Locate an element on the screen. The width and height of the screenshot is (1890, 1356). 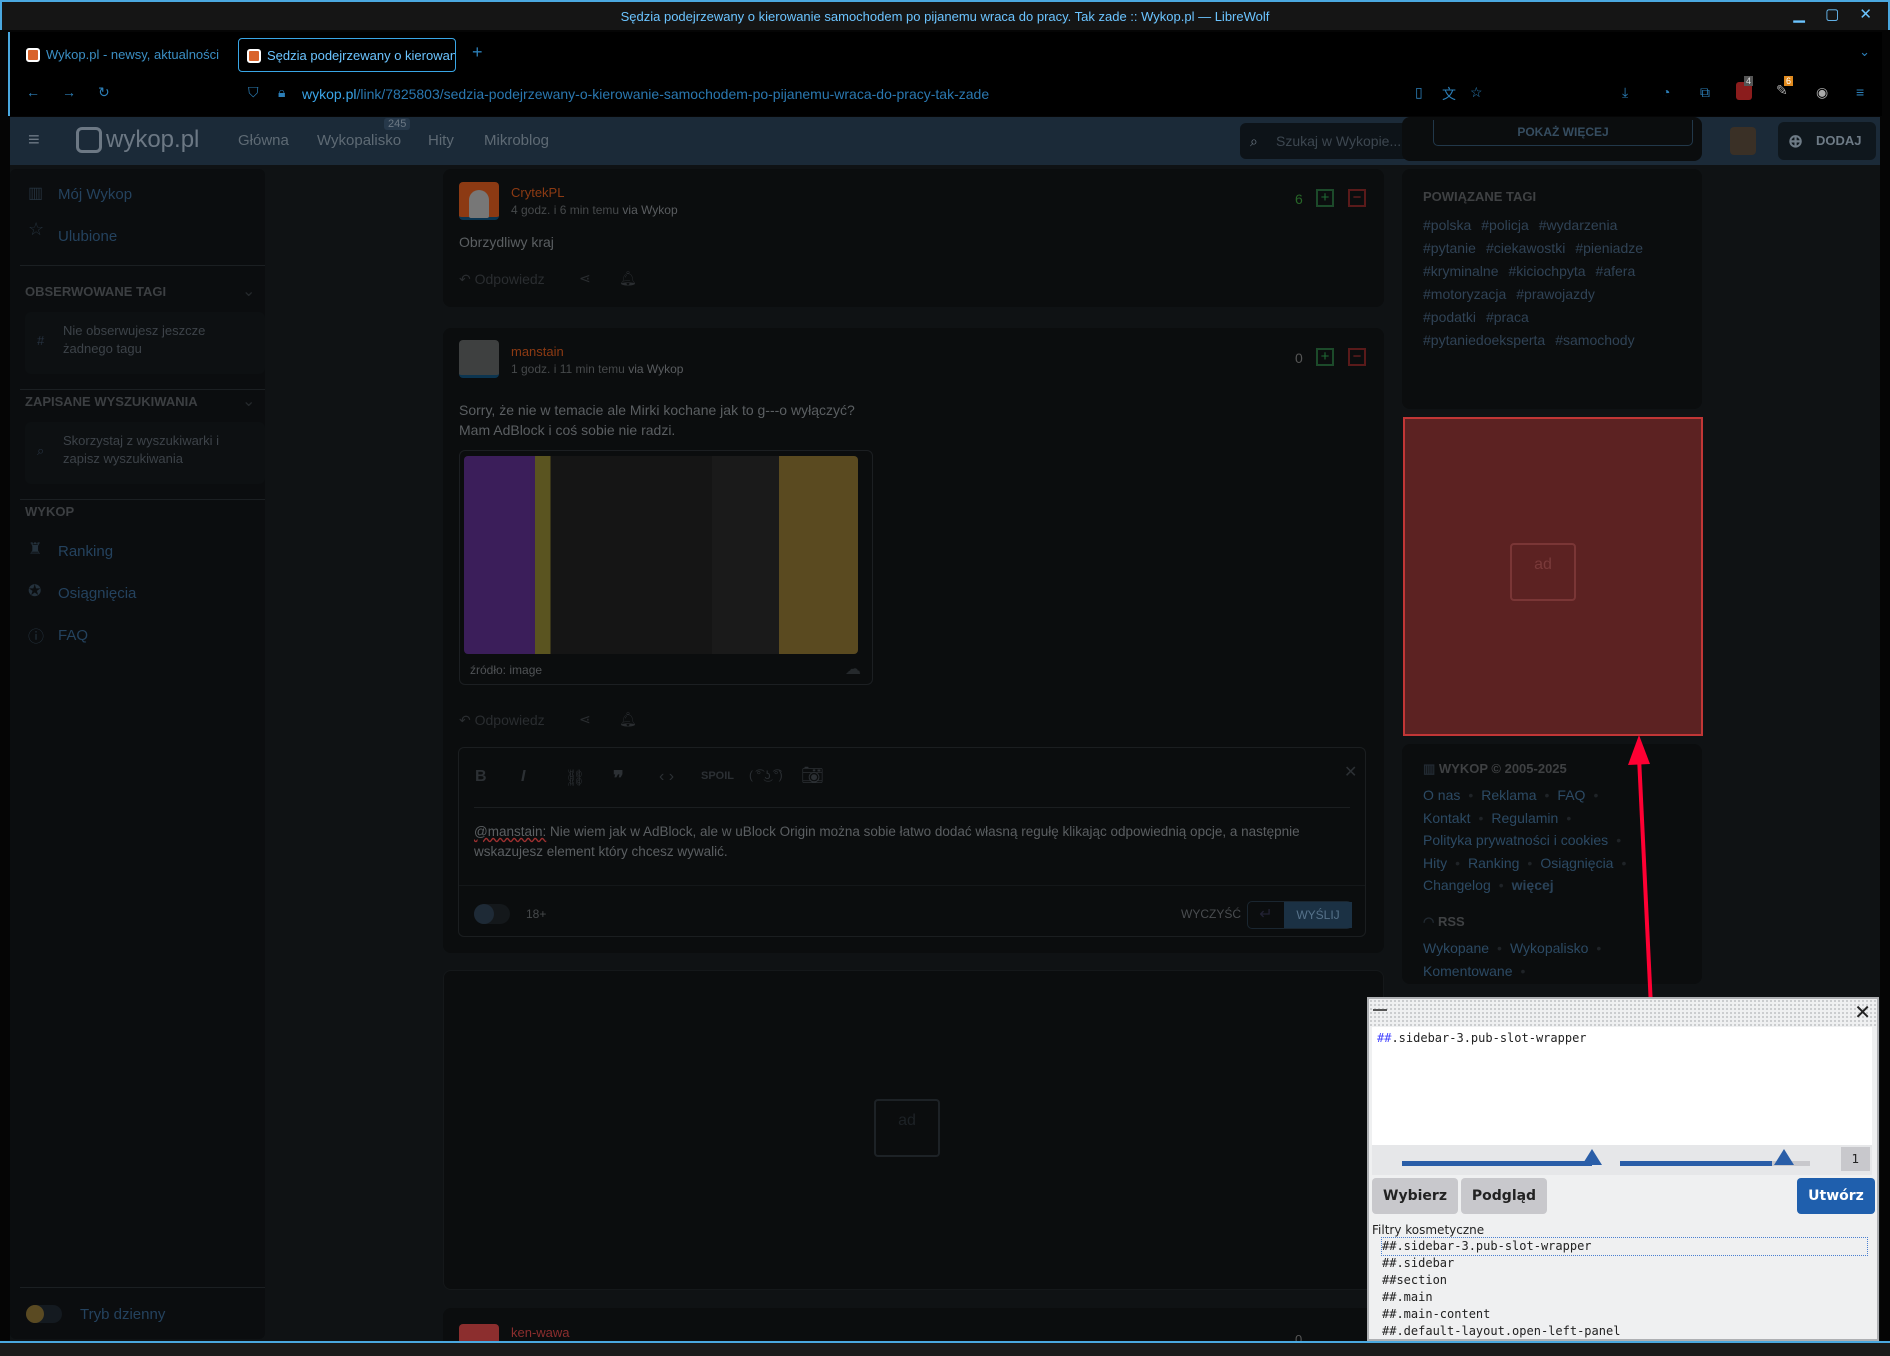
tag-link: #afera is located at coordinates (1616, 271).